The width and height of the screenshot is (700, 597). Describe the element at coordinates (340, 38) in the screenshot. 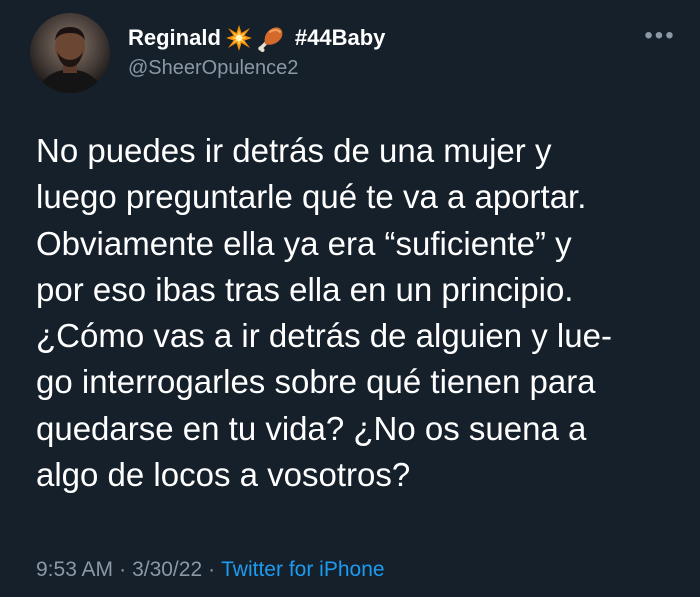

I see `hashtag: #44Baby` at that location.